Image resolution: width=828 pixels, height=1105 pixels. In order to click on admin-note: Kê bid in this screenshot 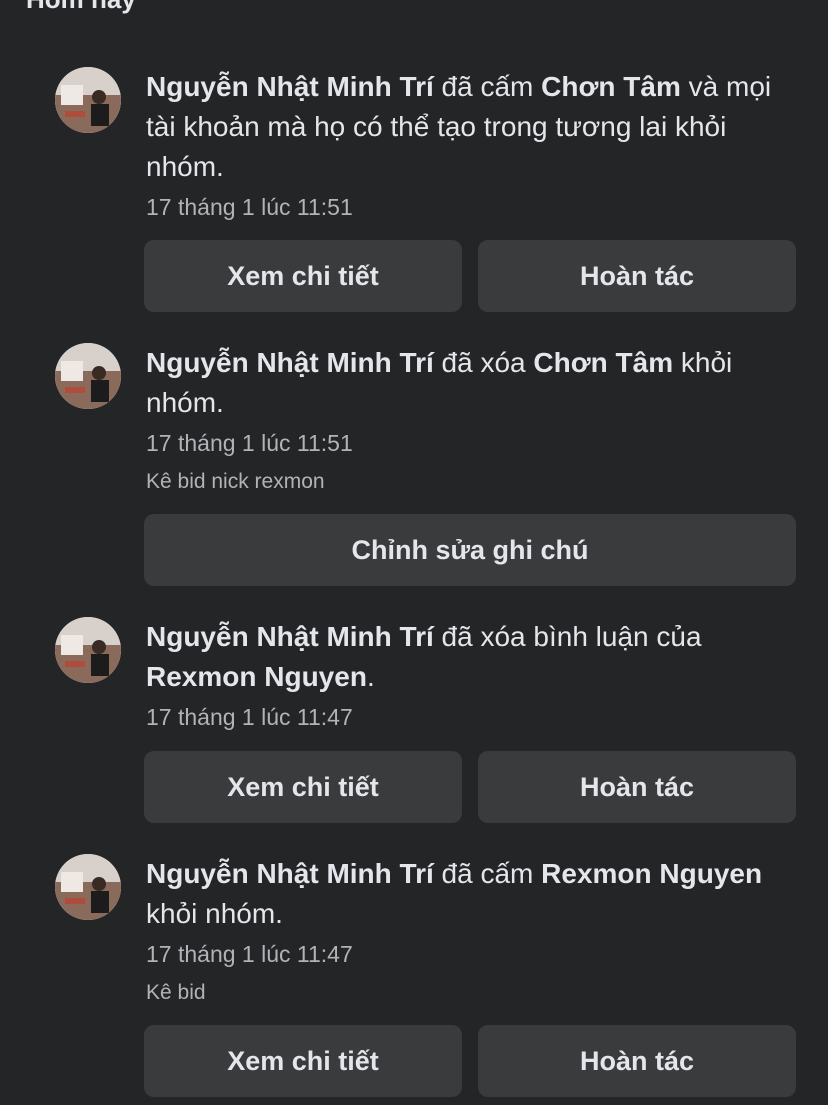, I will do `click(176, 992)`.